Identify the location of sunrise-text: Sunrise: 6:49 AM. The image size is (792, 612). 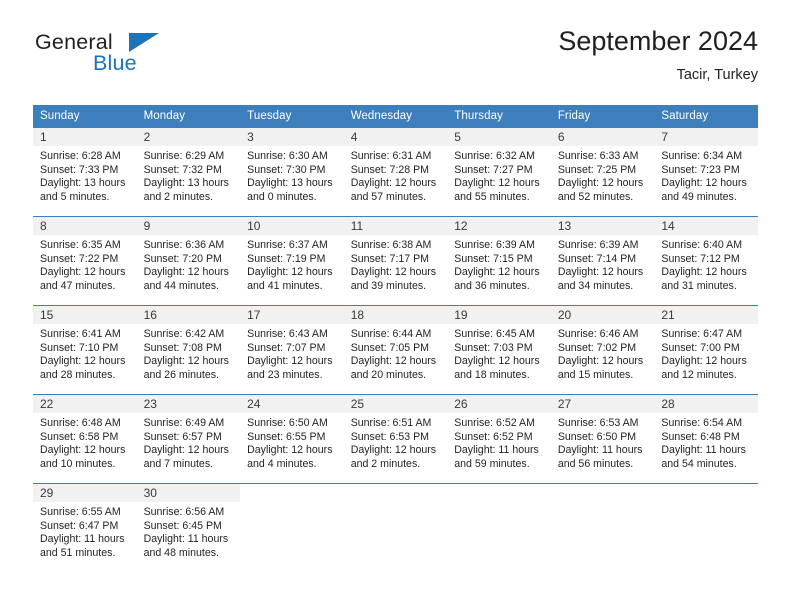
(184, 423).